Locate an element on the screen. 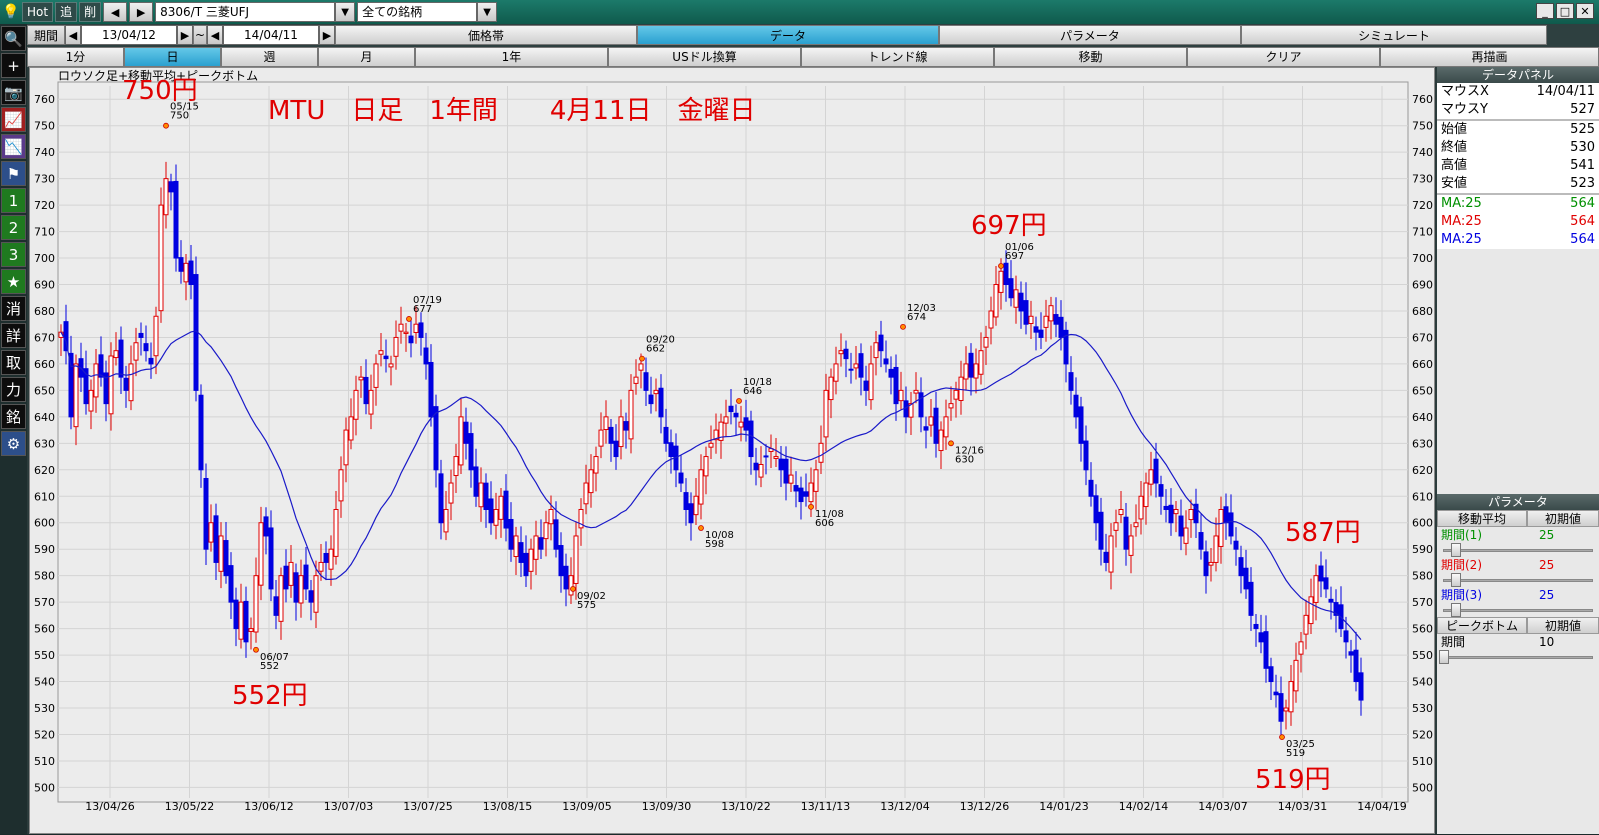 This screenshot has width=1599, height=835. y-tick-label-left: 750 is located at coordinates (44, 126).